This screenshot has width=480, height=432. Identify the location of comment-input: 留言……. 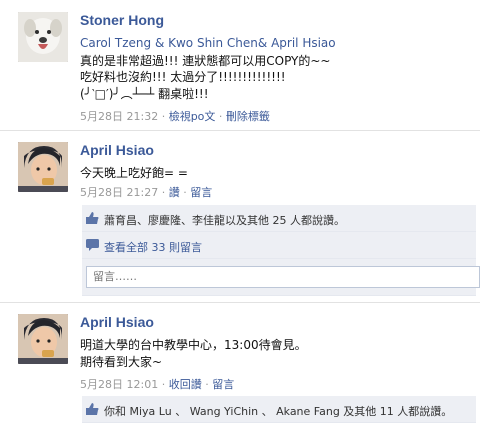
(283, 277).